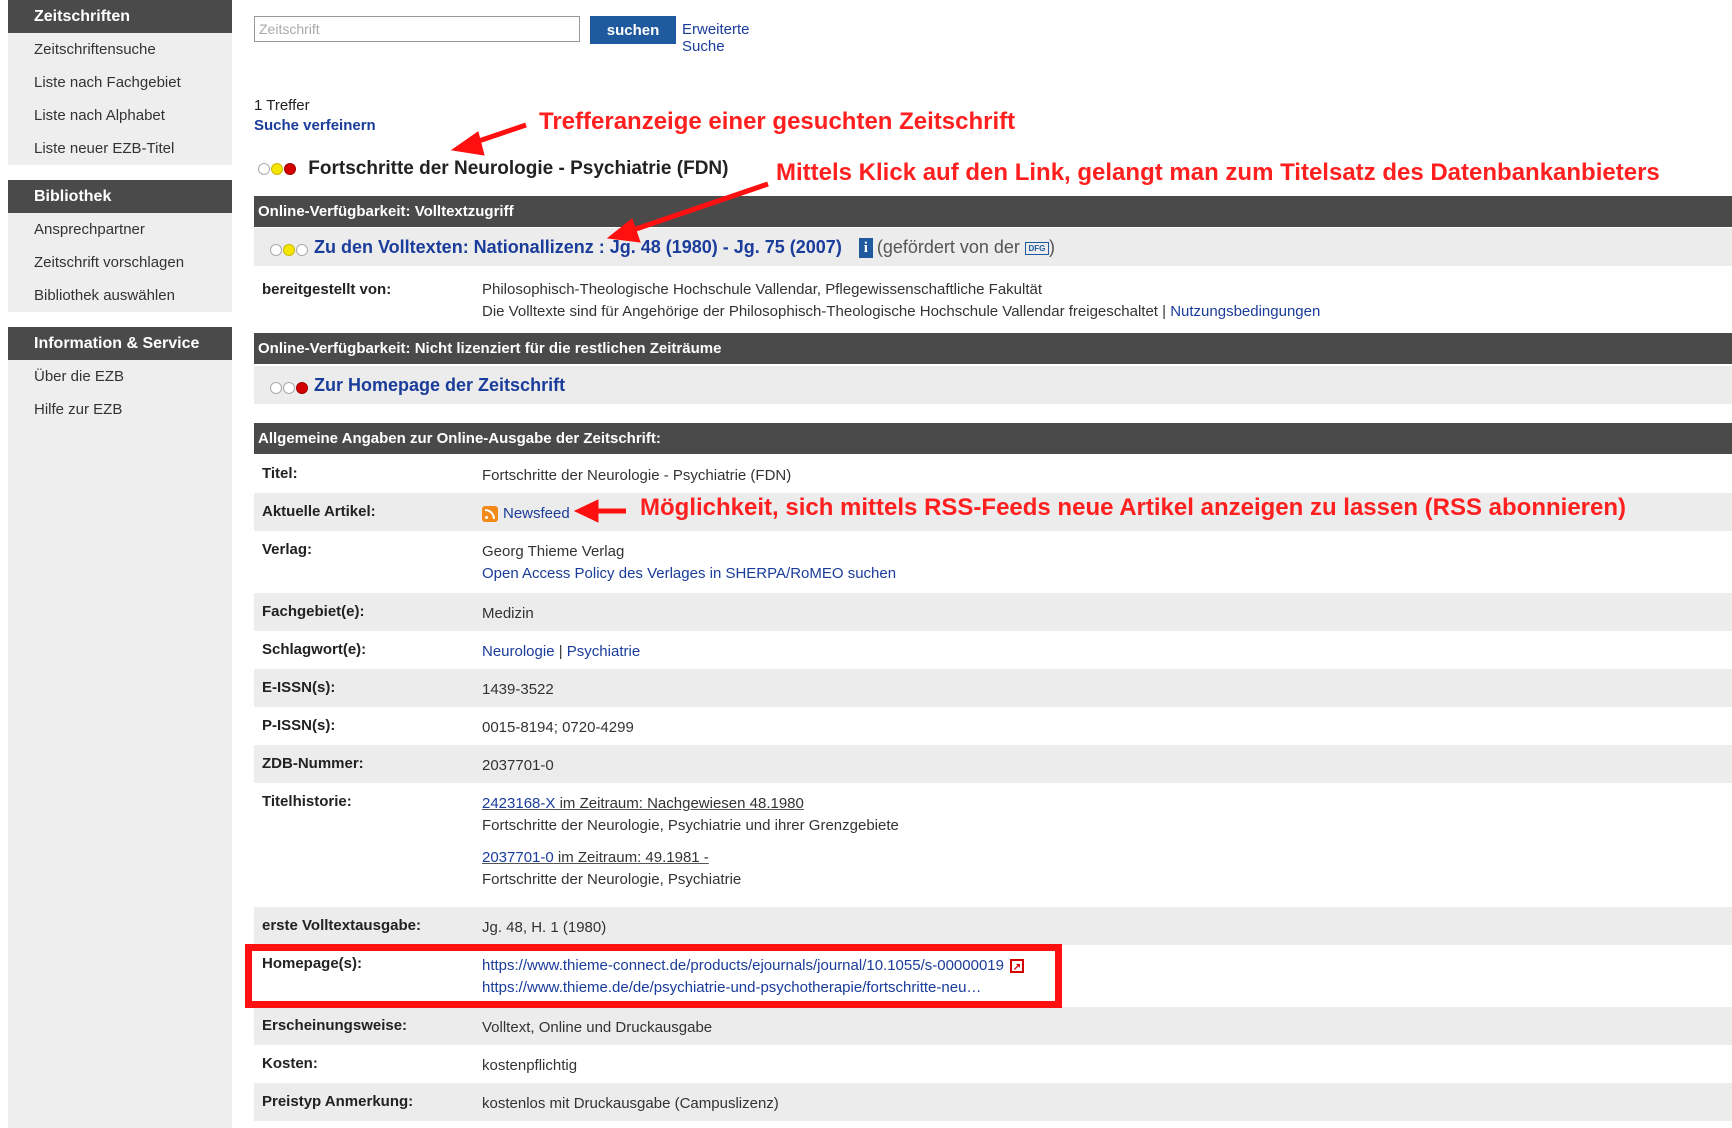  Describe the element at coordinates (287, 549) in the screenshot. I see `publisher-label: Verlag:` at that location.